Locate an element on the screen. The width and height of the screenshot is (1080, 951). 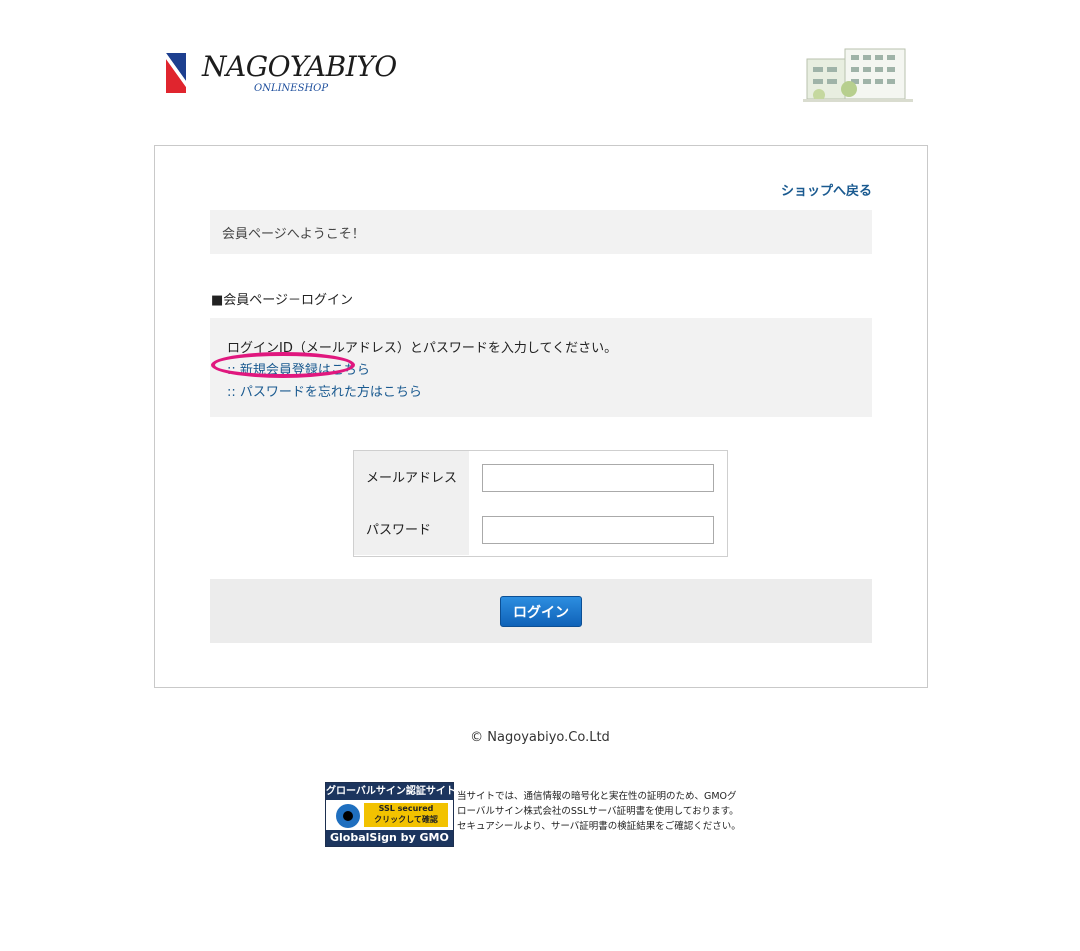
seal-text-line-3: セキュアシールより、サーバ証明書の検証結果をご確認ください。 is located at coordinates (599, 826).